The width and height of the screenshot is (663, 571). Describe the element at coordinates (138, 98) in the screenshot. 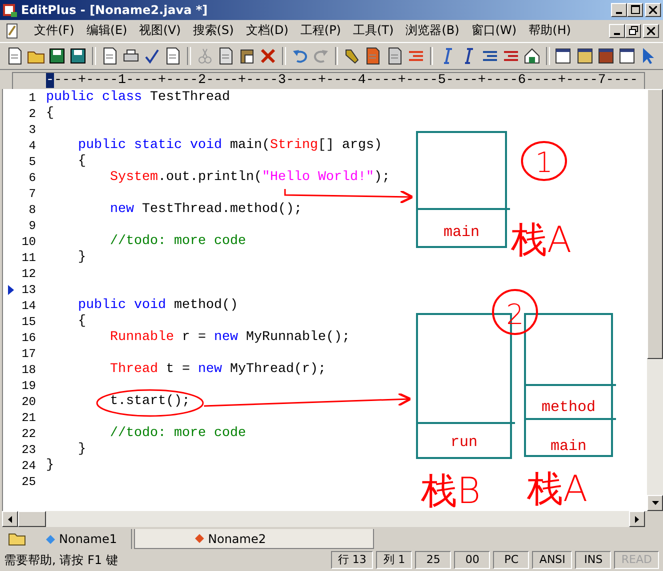

I see `code-line: public class TestThread` at that location.